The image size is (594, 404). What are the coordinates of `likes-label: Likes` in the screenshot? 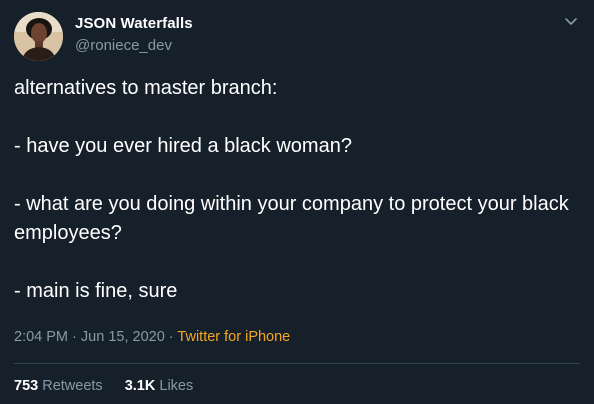 It's located at (176, 386).